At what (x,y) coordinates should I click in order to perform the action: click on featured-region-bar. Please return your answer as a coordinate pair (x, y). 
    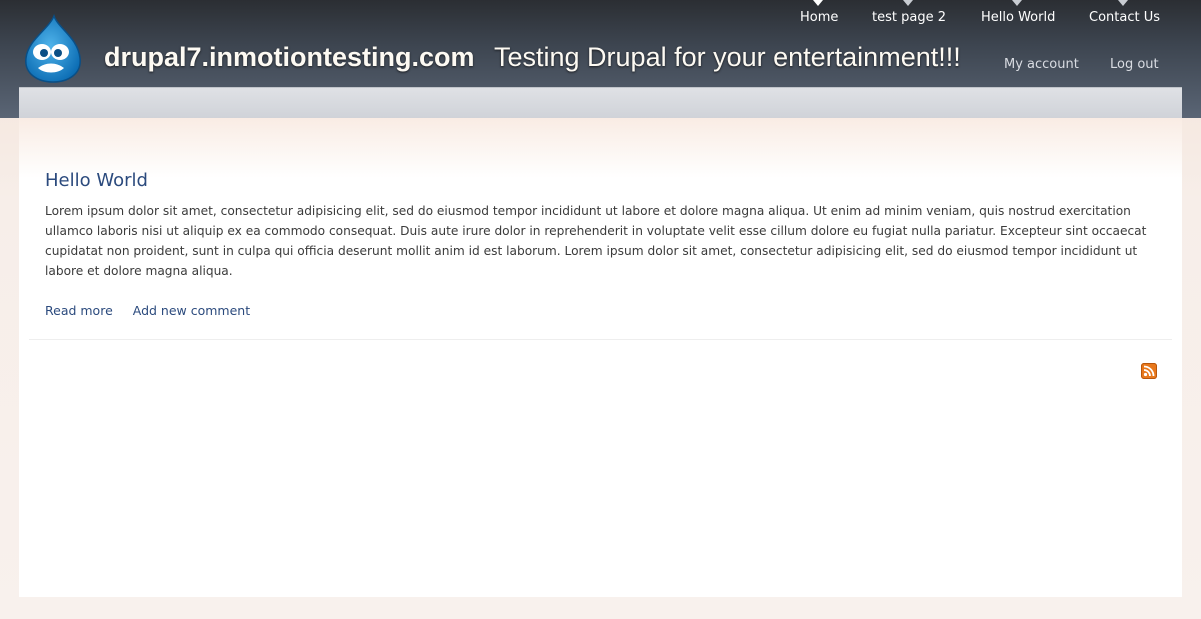
    Looking at the image, I should click on (600, 103).